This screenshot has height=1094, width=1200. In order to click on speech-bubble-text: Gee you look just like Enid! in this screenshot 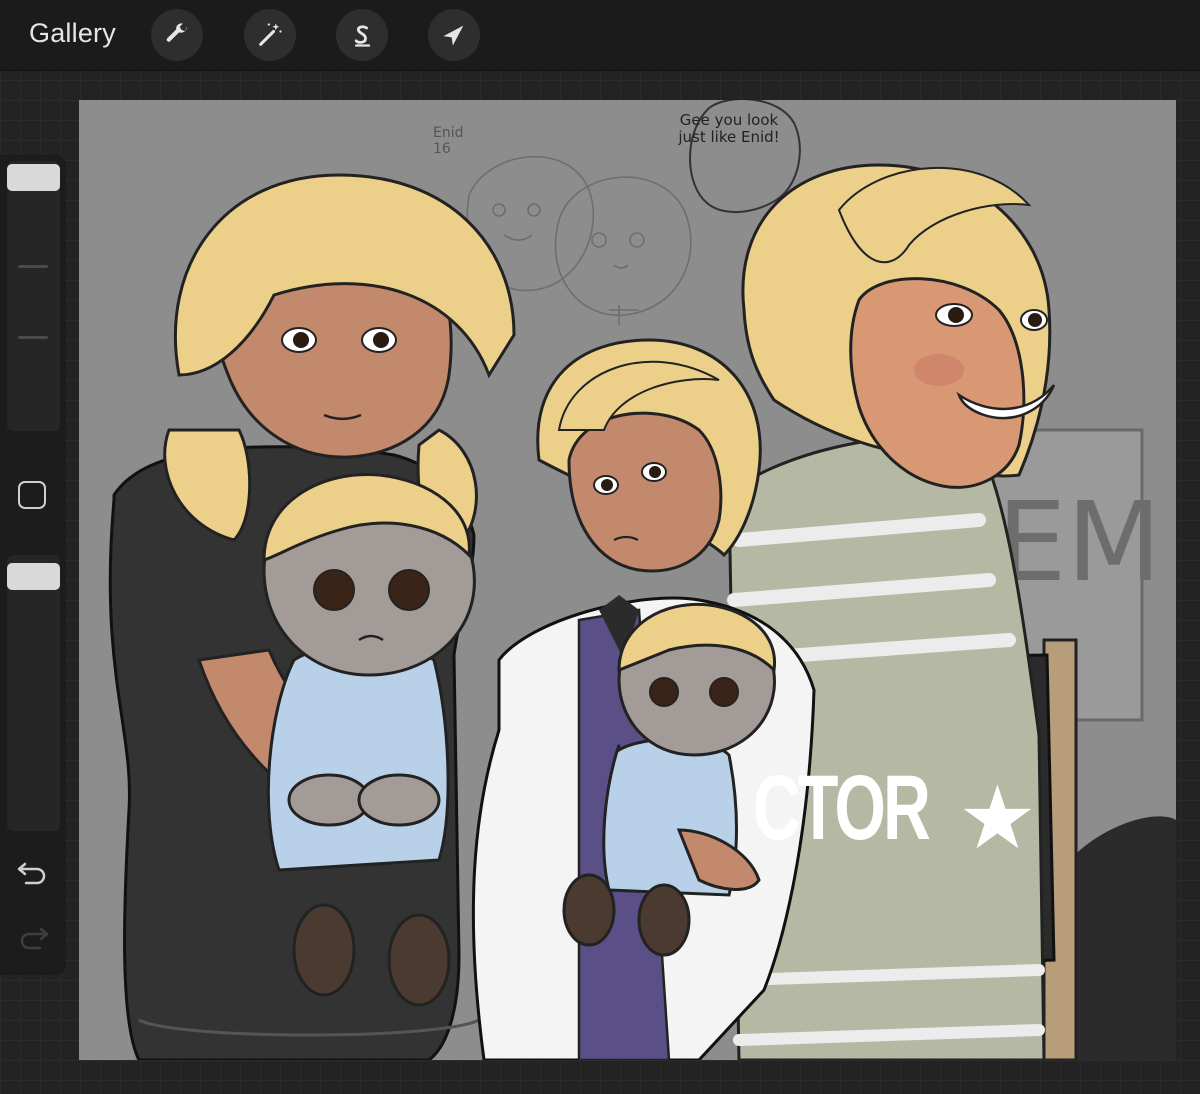, I will do `click(729, 128)`.